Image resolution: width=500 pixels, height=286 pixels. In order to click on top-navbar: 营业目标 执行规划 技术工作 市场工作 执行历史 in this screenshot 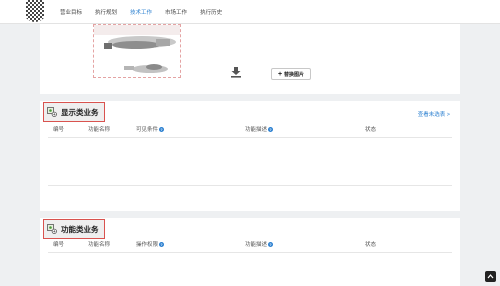, I will do `click(250, 12)`.